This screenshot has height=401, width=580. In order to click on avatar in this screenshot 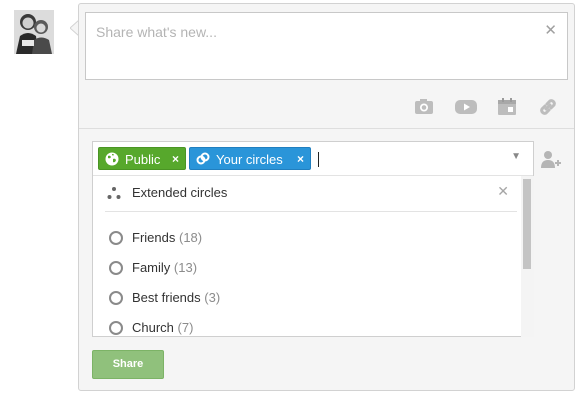, I will do `click(34, 32)`.